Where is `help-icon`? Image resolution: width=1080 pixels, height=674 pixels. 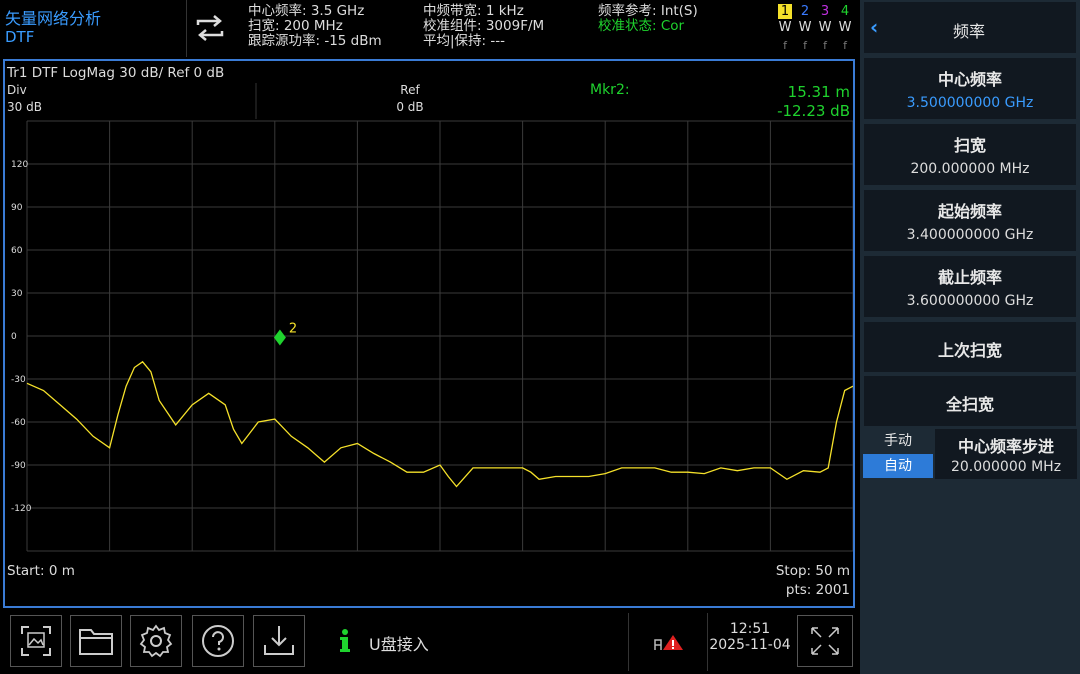
help-icon is located at coordinates (218, 641).